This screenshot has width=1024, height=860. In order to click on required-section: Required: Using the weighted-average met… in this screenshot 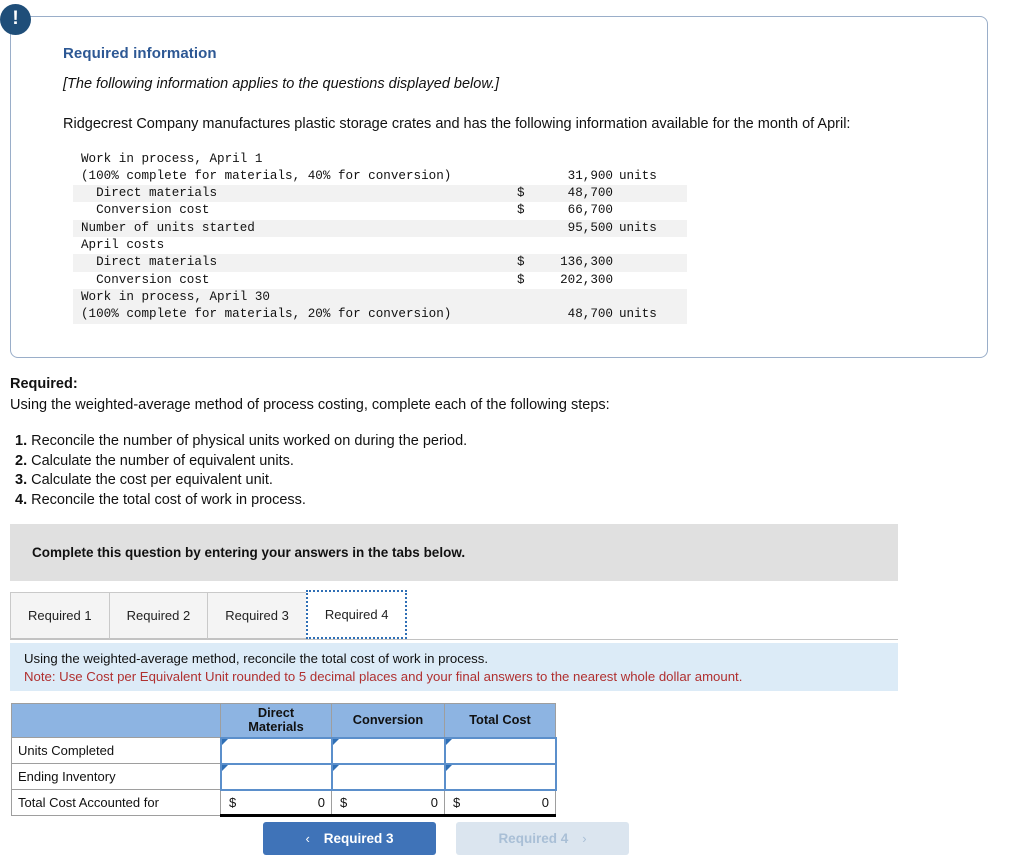, I will do `click(460, 442)`.